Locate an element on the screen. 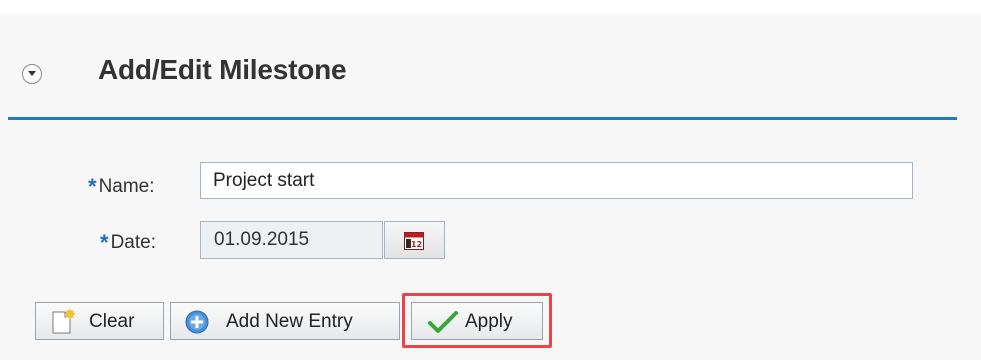 The height and width of the screenshot is (360, 981). calendar-icon: 12 is located at coordinates (414, 241).